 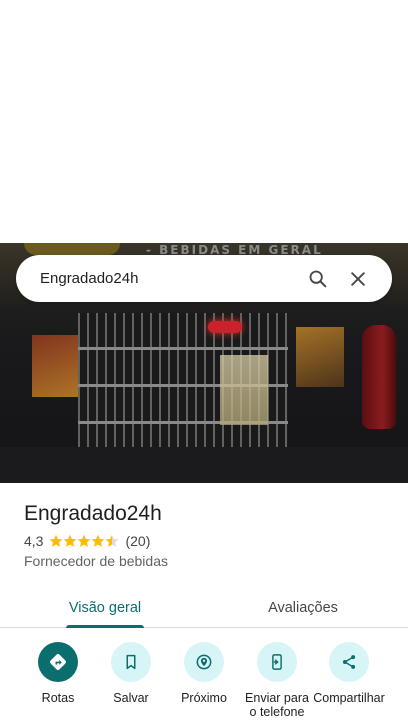 I want to click on share-label: Compartilhar, so click(x=349, y=698).